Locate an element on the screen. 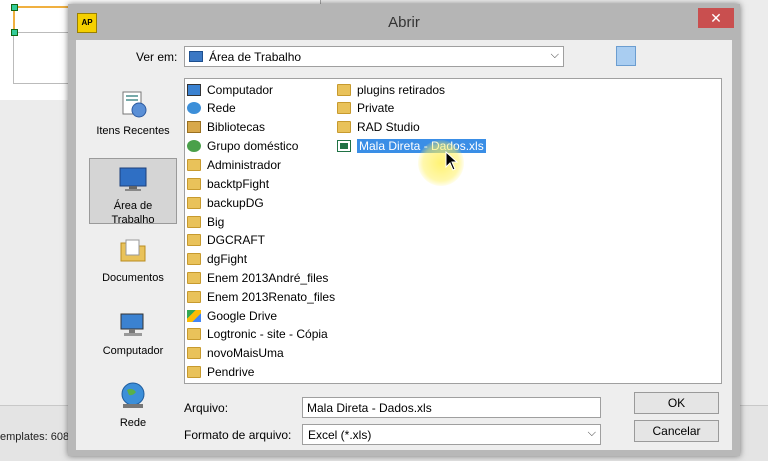 The height and width of the screenshot is (461, 768). list-item: RAD Studio is located at coordinates (378, 127).